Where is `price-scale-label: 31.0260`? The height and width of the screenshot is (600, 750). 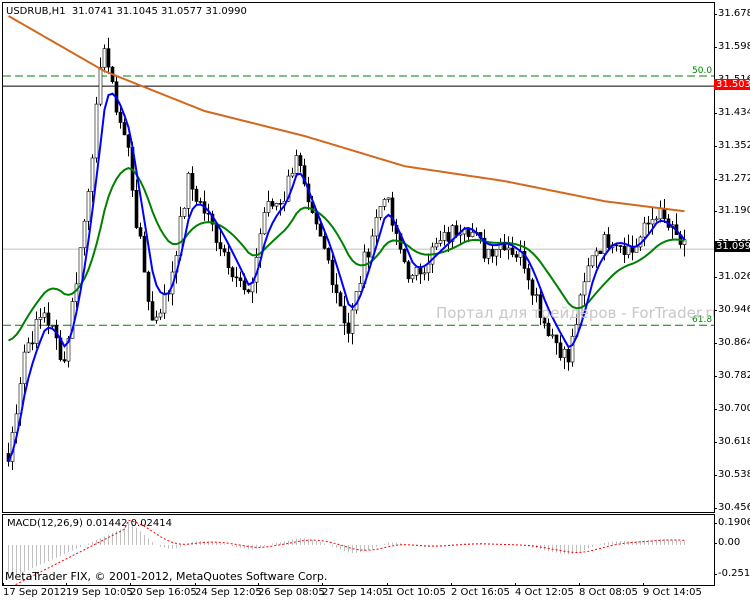
price-scale-label: 31.0260 is located at coordinates (731, 276).